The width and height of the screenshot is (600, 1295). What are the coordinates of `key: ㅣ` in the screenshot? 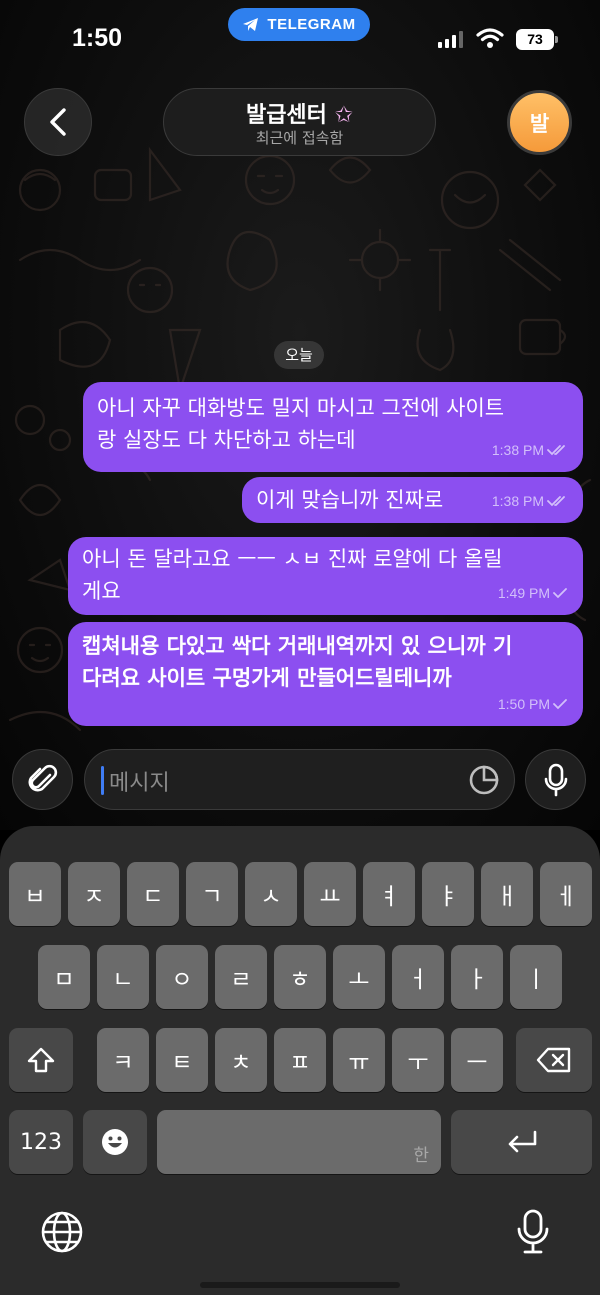 It's located at (536, 977).